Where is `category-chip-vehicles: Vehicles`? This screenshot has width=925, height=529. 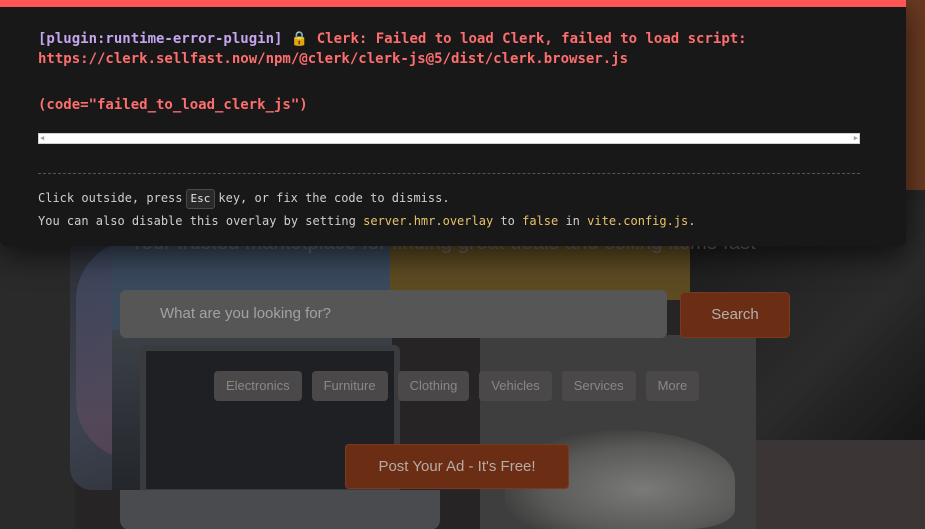
category-chip-vehicles: Vehicles is located at coordinates (515, 386).